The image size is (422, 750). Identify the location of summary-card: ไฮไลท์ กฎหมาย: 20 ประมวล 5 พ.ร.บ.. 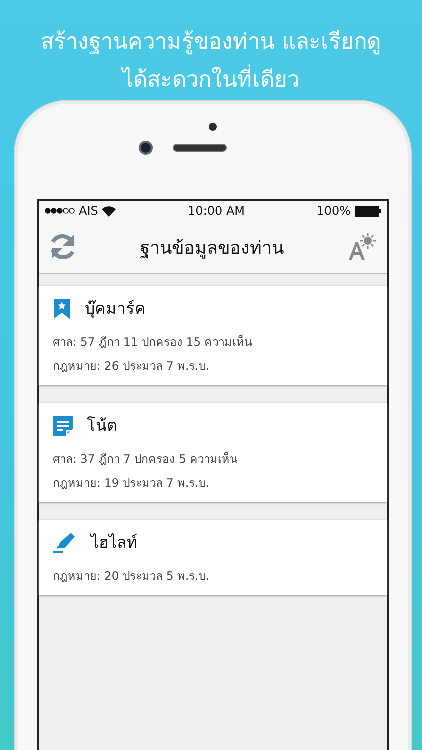
(213, 557).